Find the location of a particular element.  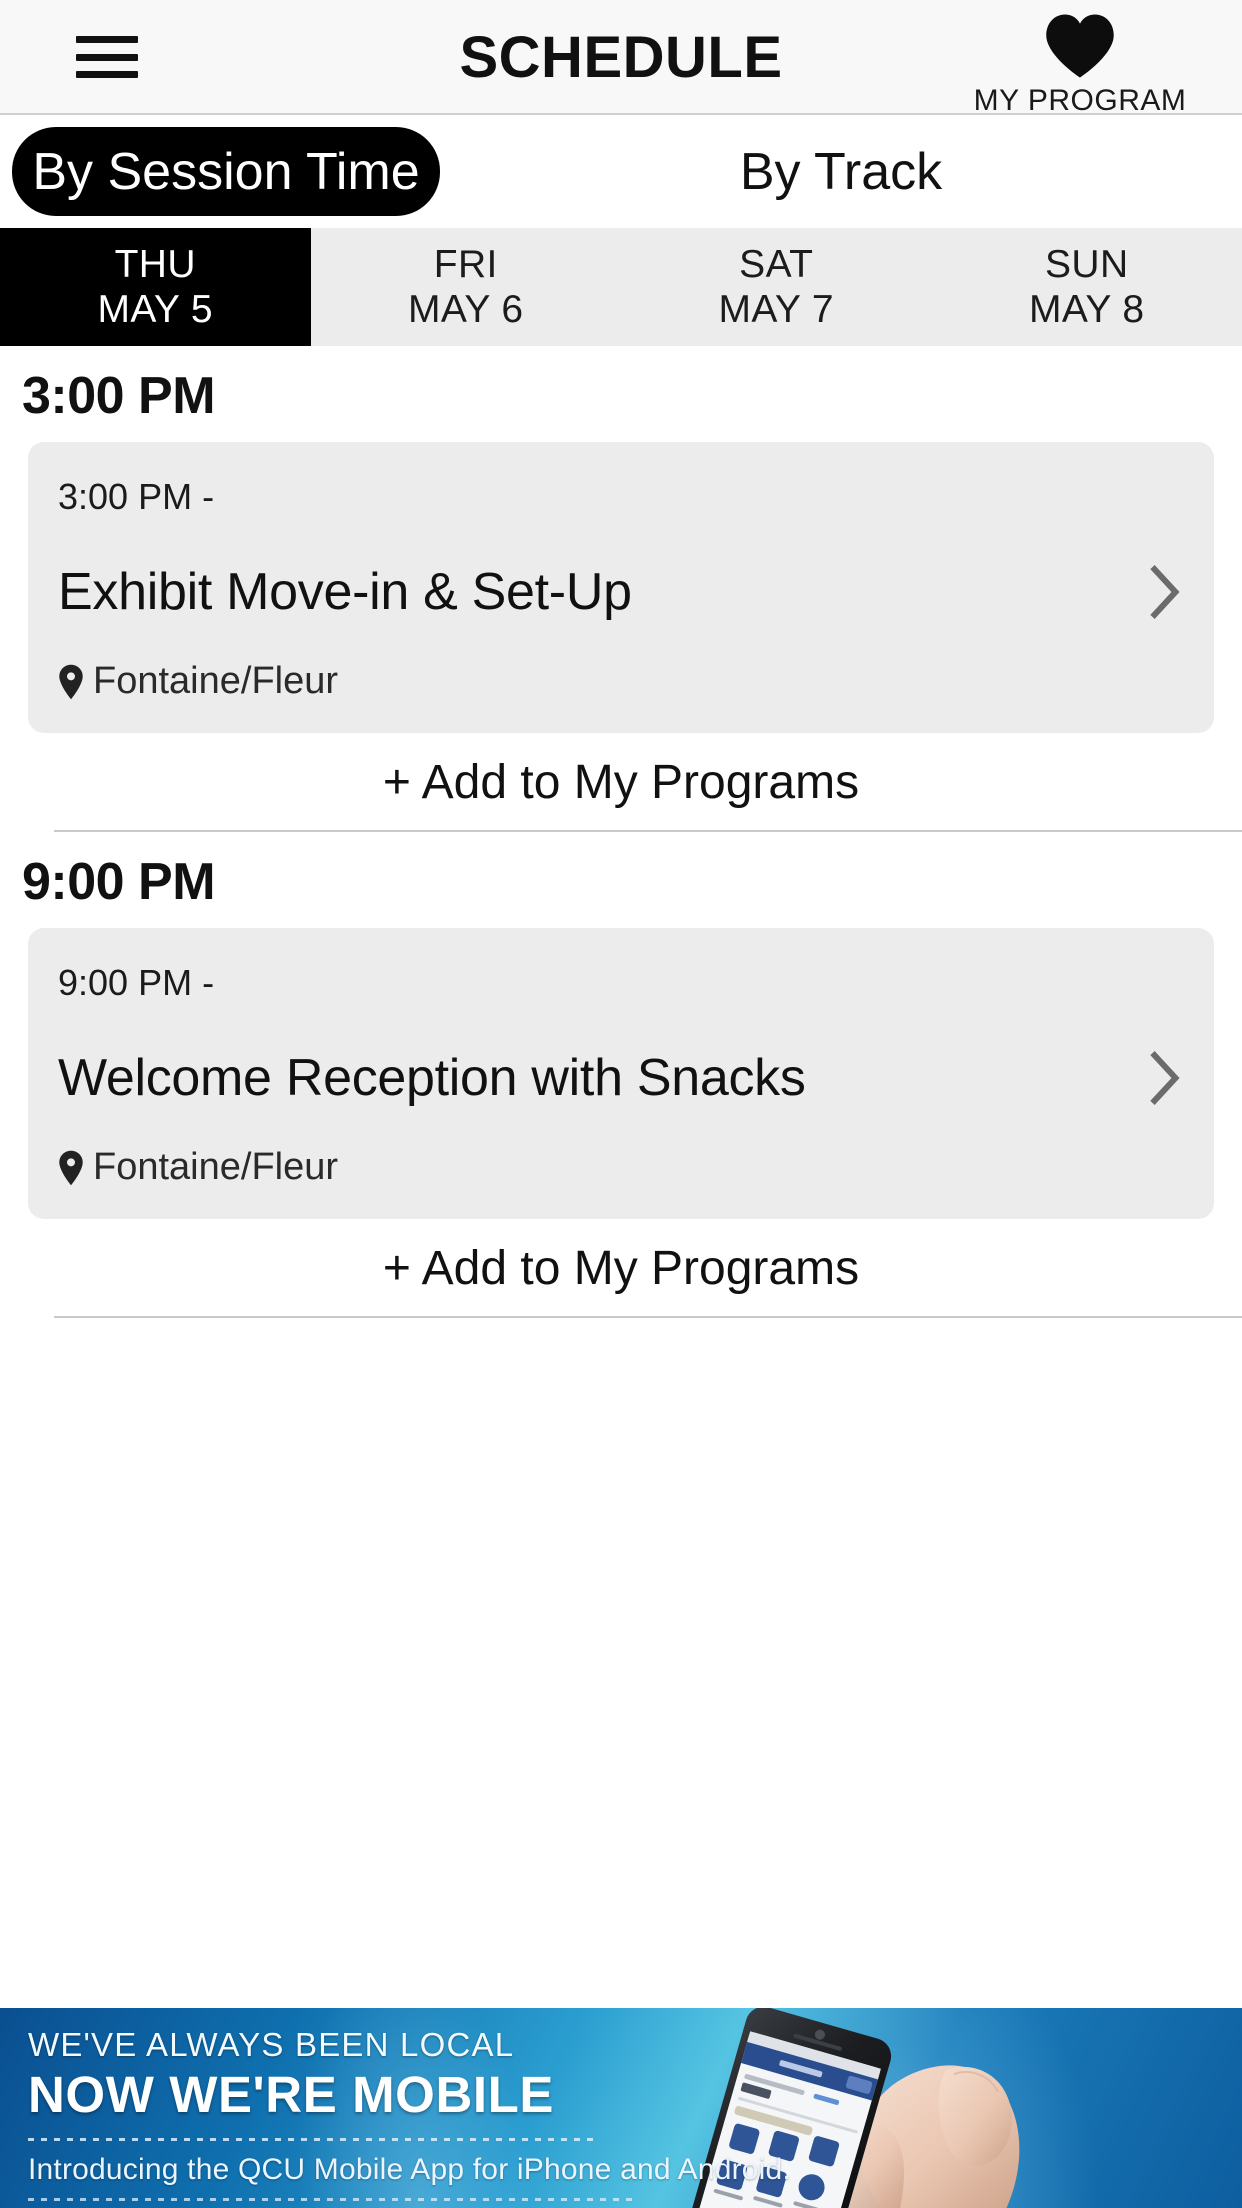

tab-by-session-time: By Session Time is located at coordinates (226, 171).